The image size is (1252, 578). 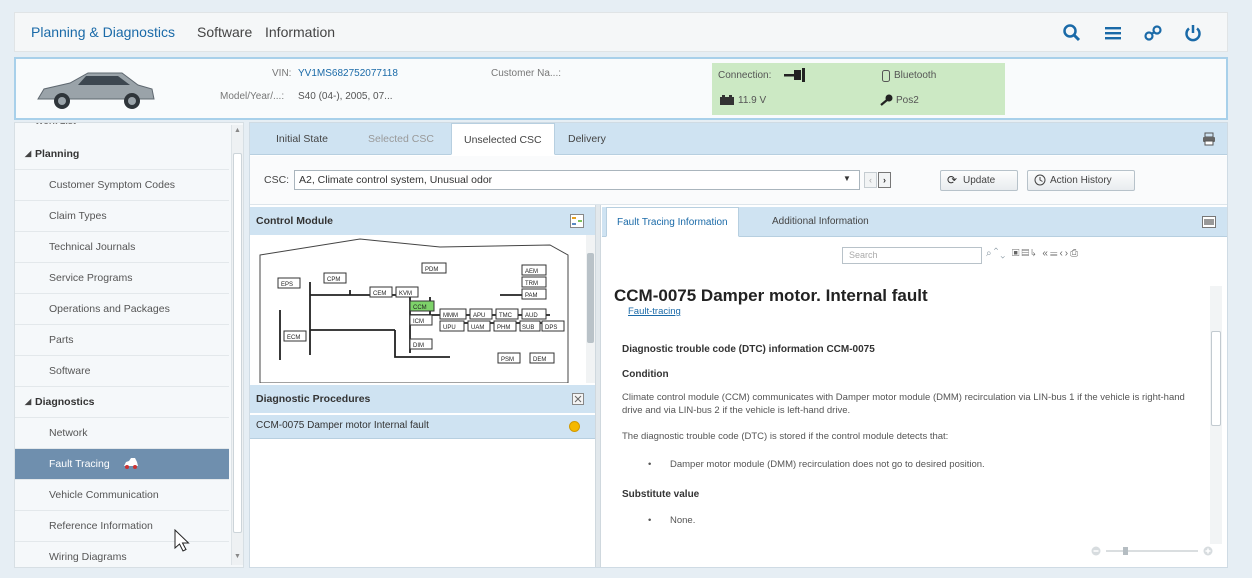 I want to click on action-history-label: Action History, so click(x=1081, y=180).